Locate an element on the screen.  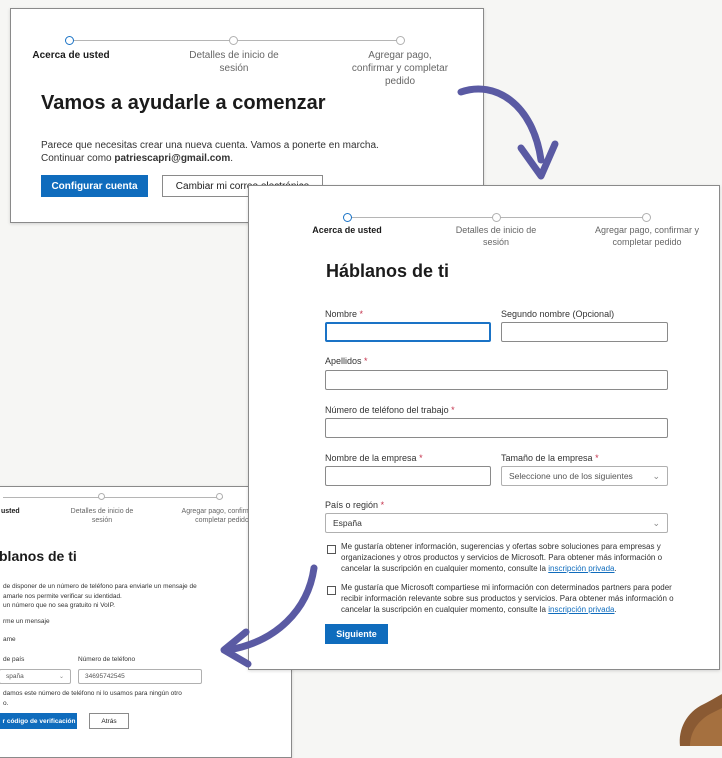
last-name-input is located at coordinates (496, 380).